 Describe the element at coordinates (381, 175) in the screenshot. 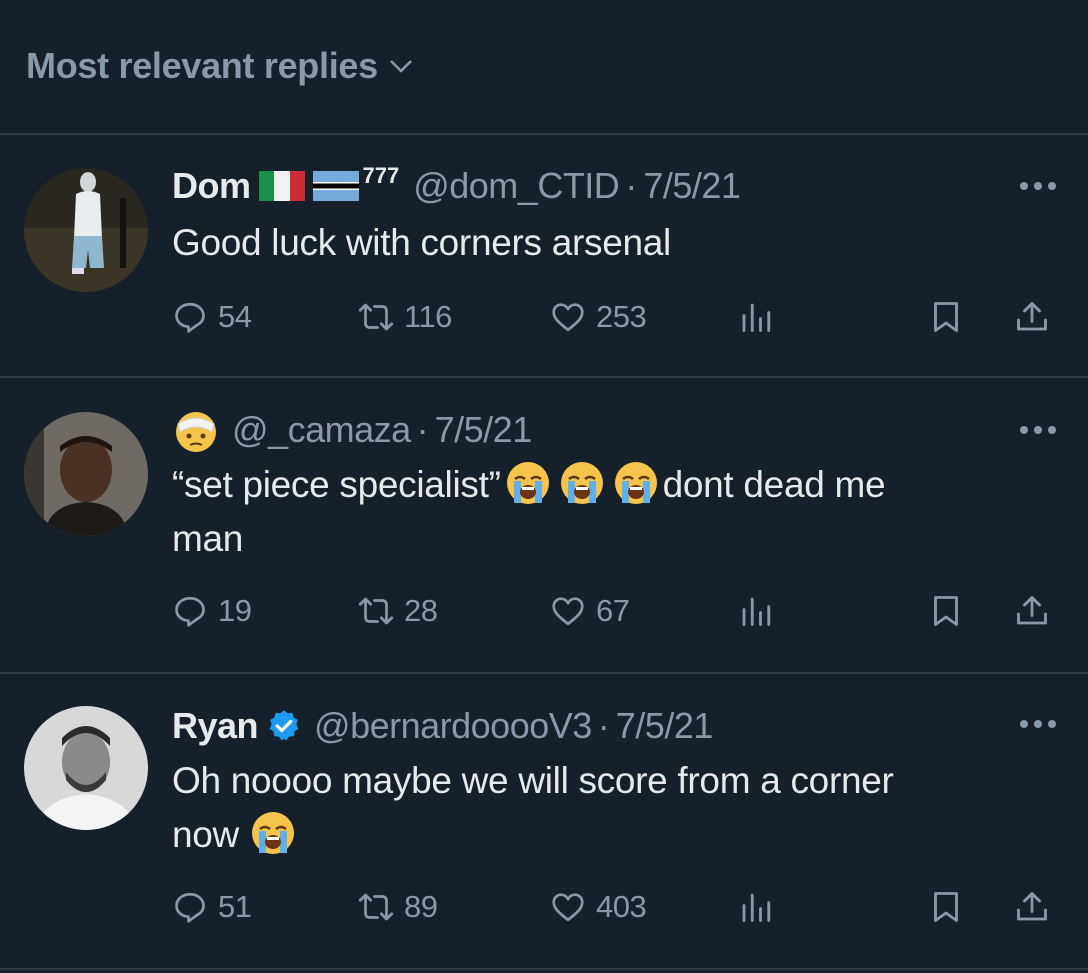

I see `handle-suffix: 777` at that location.